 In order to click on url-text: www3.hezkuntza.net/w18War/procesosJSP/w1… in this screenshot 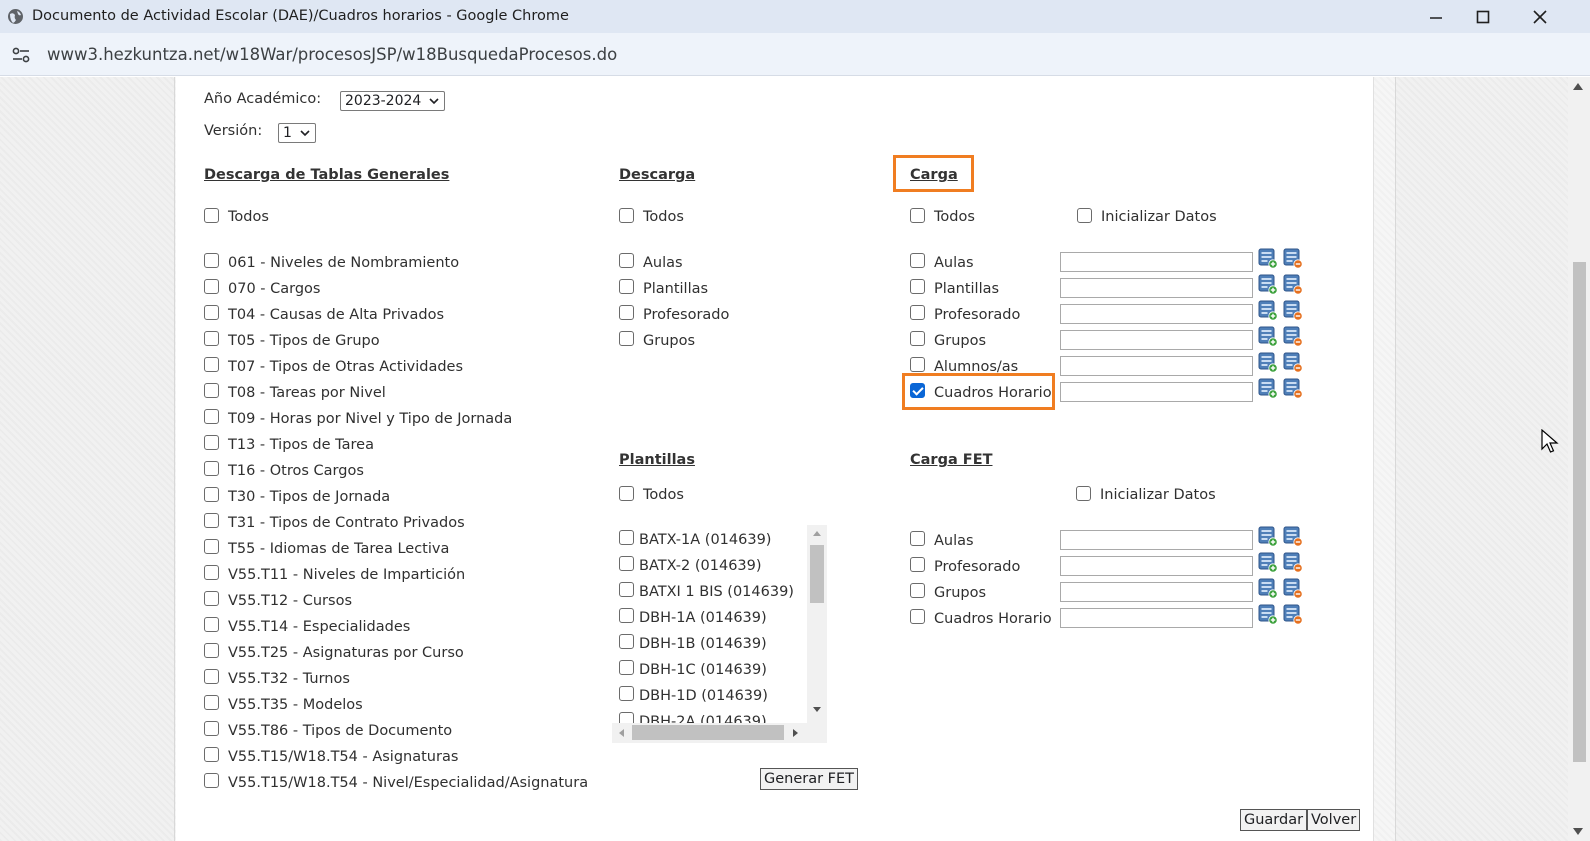, I will do `click(332, 54)`.